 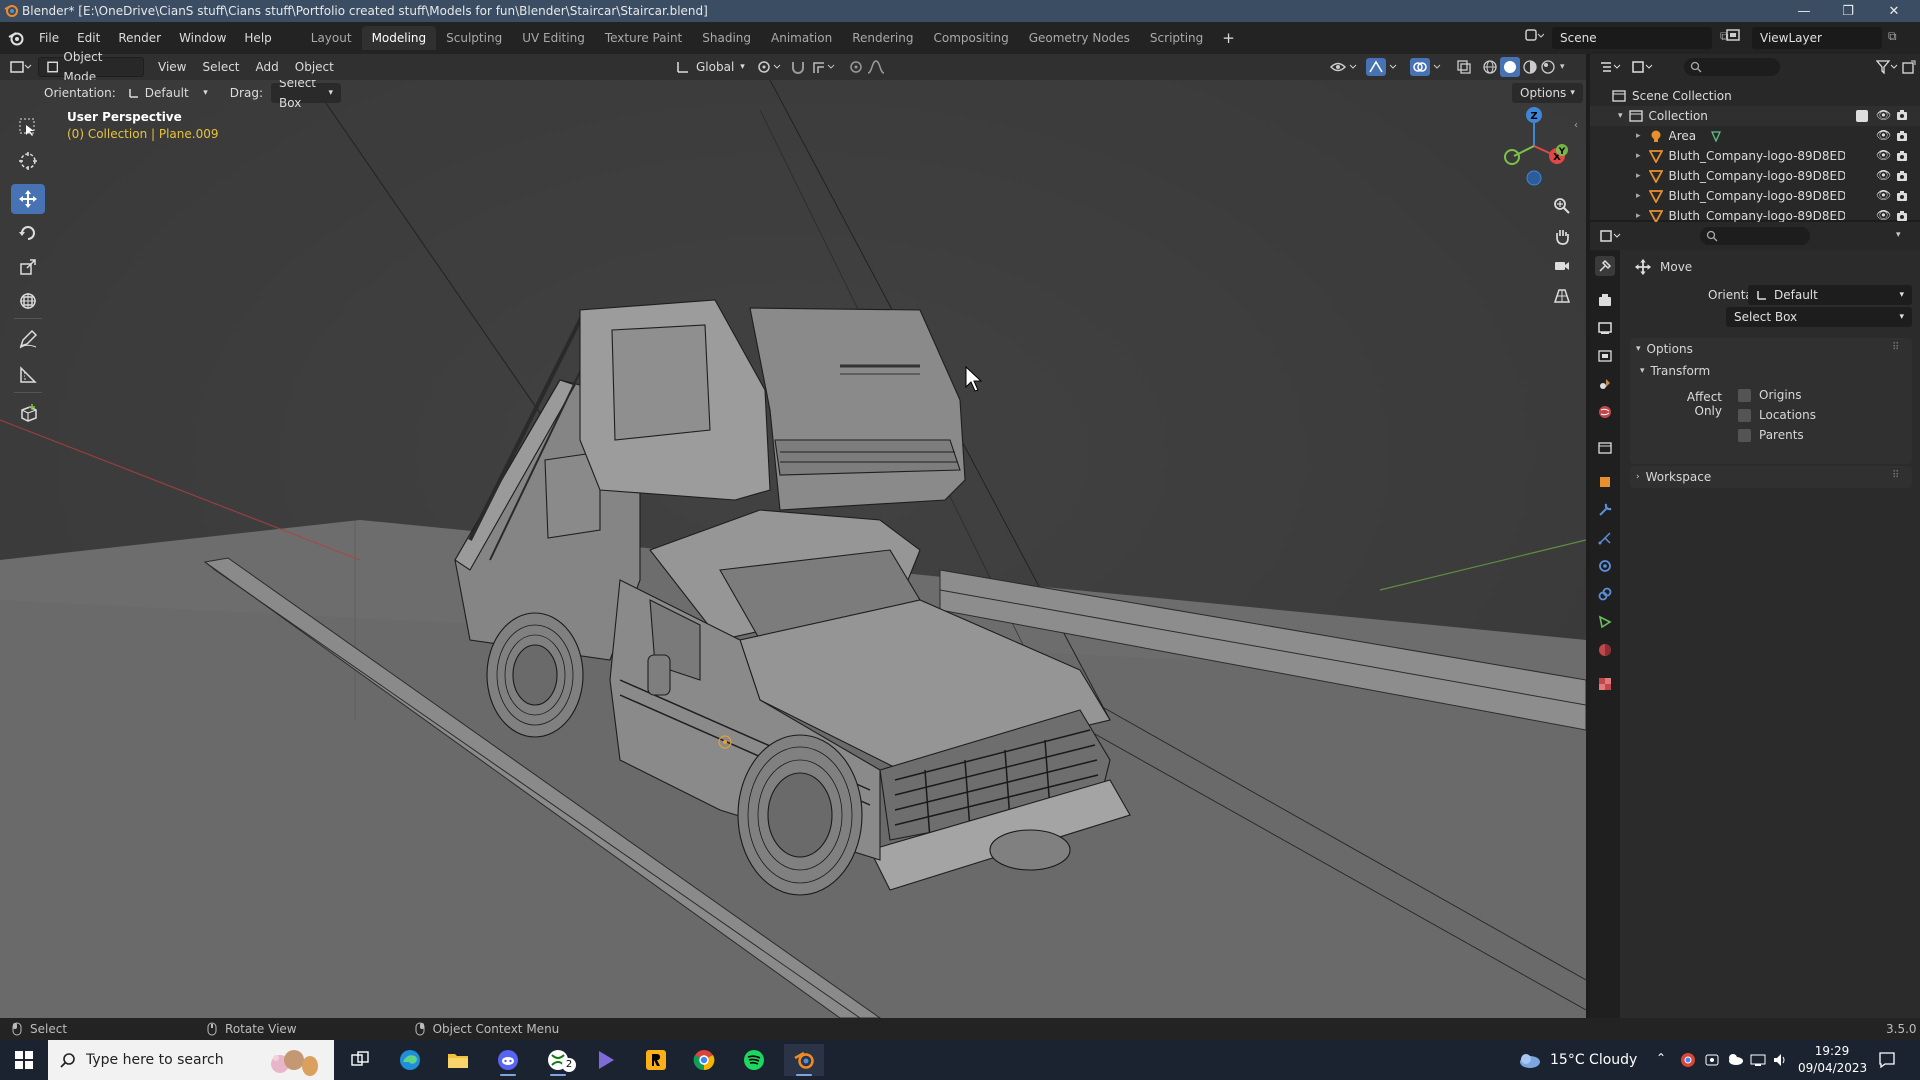 I want to click on selectability-visibility-icon, so click(x=1345, y=67).